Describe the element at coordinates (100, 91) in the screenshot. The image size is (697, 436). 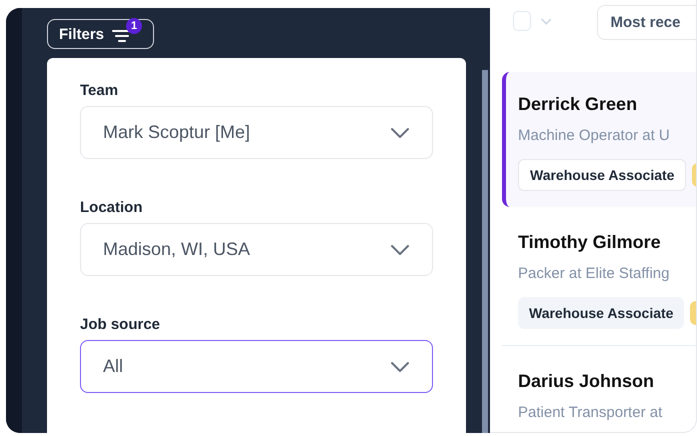
I see `field-label: Team` at that location.